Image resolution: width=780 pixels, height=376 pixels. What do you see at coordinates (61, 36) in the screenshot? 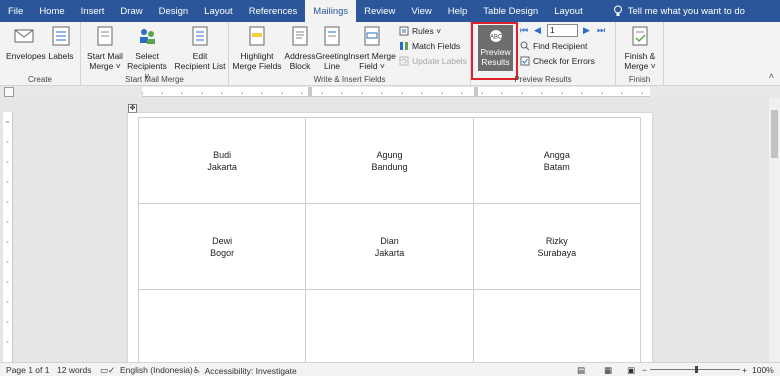
I see `labels-icon` at bounding box center [61, 36].